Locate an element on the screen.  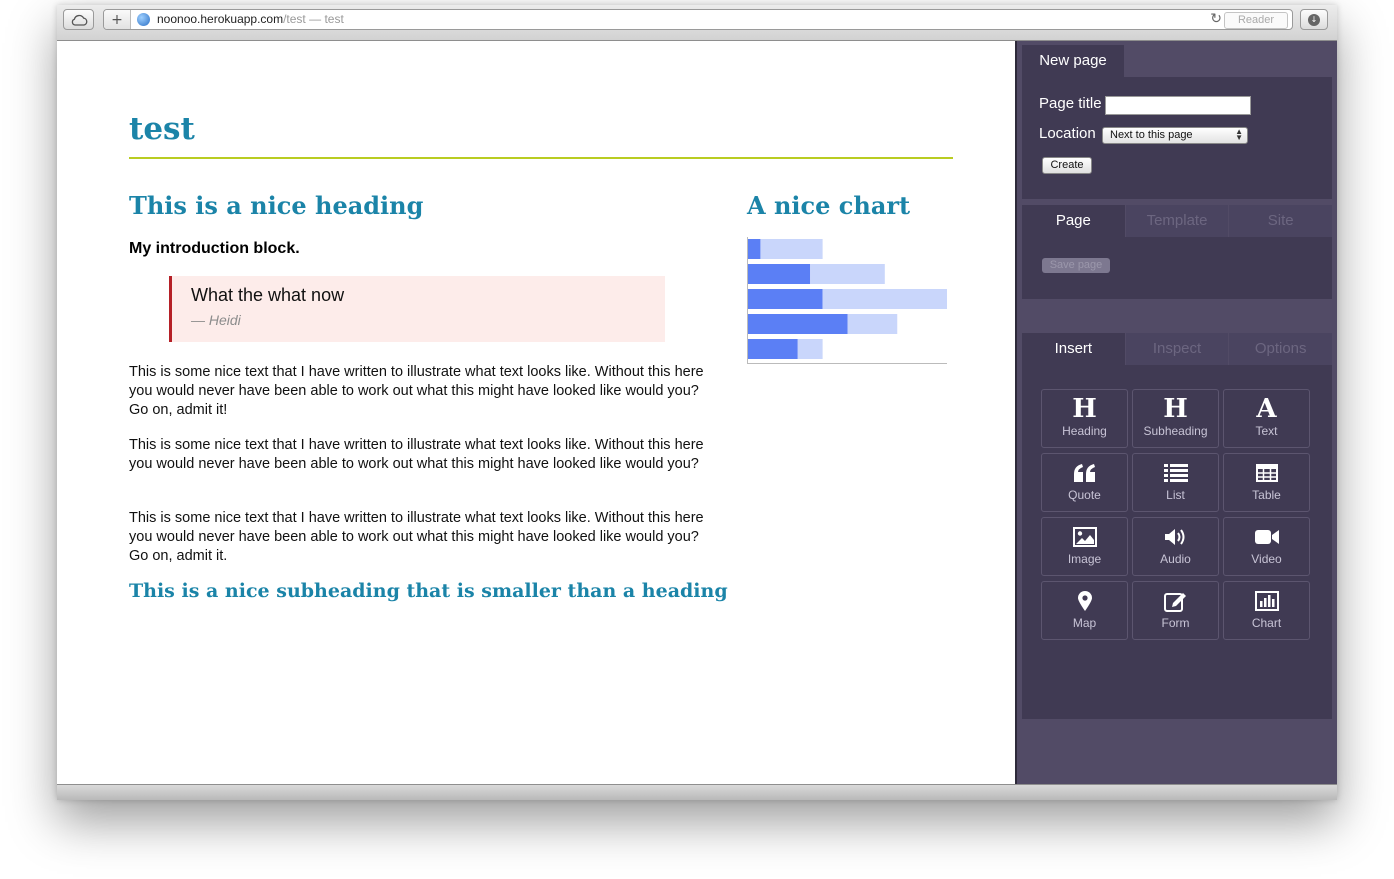
tab-site: Site is located at coordinates (1280, 221).